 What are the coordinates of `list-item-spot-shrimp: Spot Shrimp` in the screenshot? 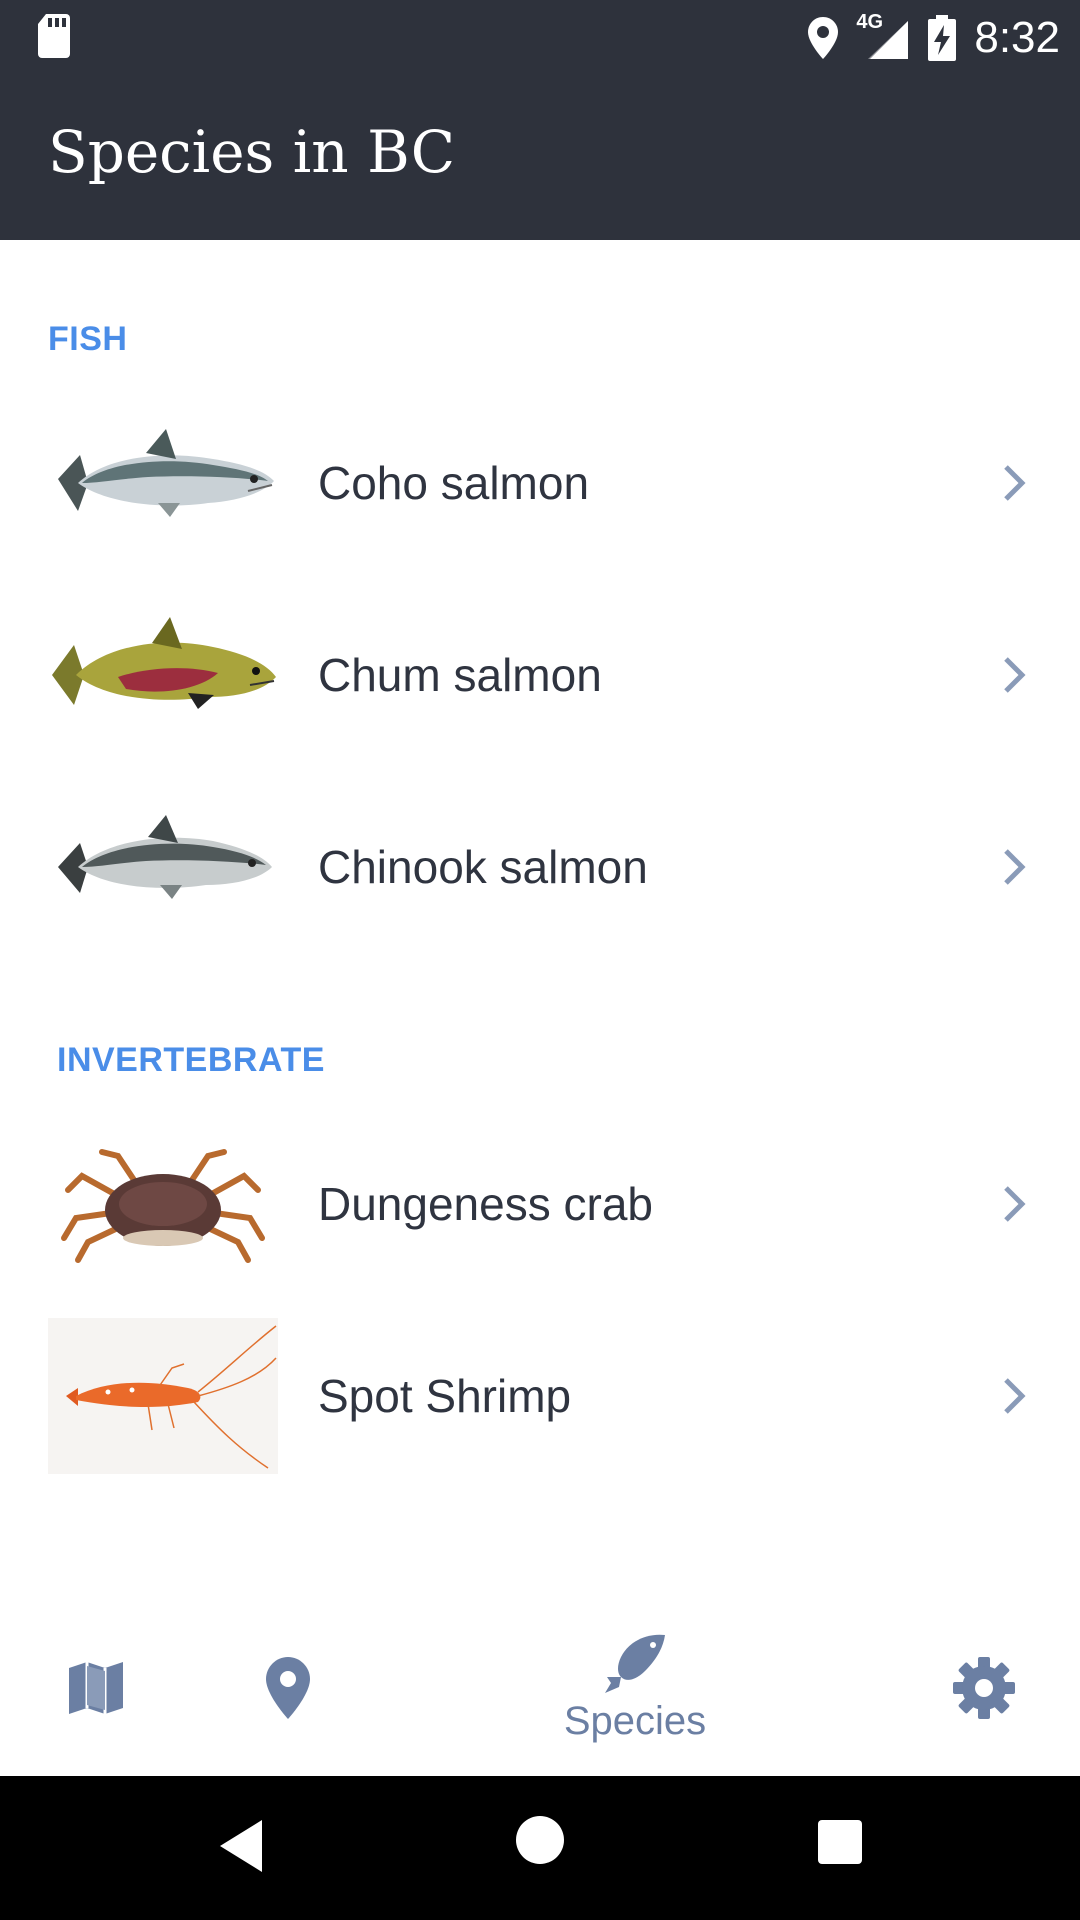 It's located at (540, 1396).